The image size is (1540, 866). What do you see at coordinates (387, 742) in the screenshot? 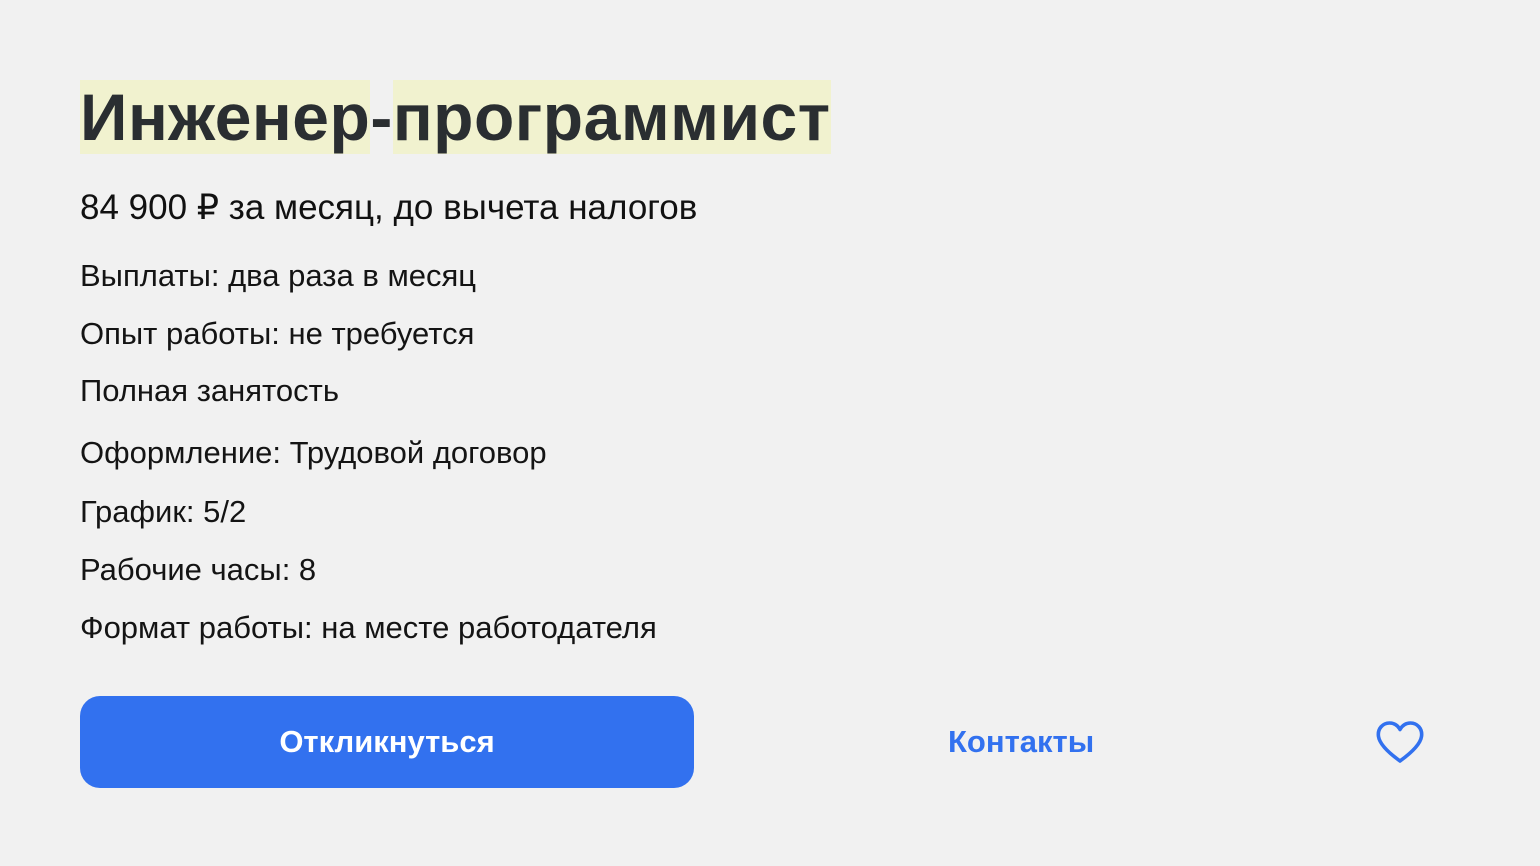
I see `apply-button: Откликнуться` at bounding box center [387, 742].